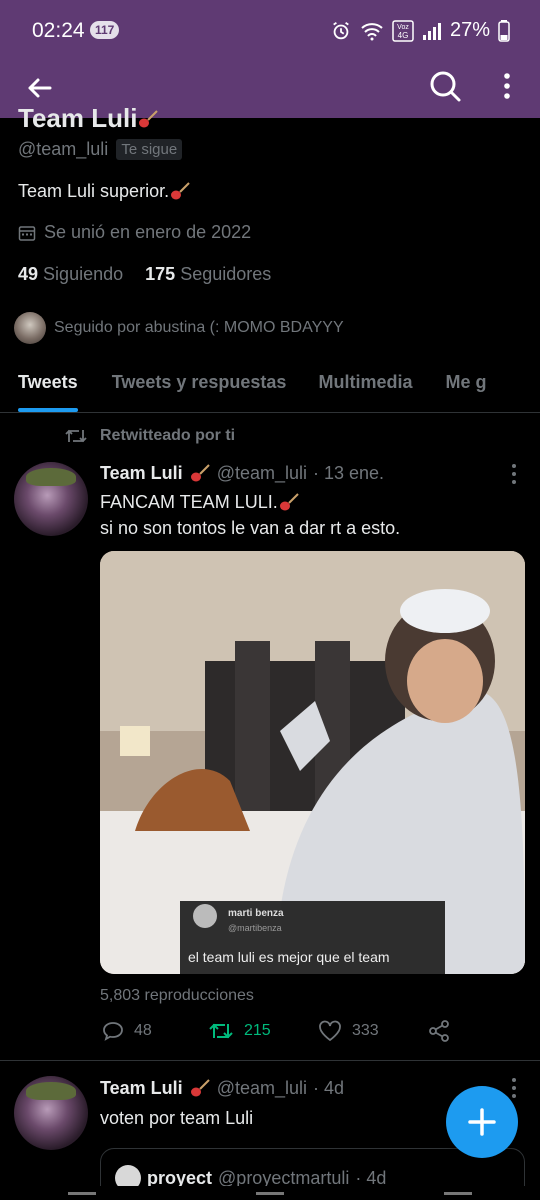 This screenshot has height=1200, width=540. What do you see at coordinates (349, 473) in the screenshot?
I see `tweet-date: · 13 ene.` at bounding box center [349, 473].